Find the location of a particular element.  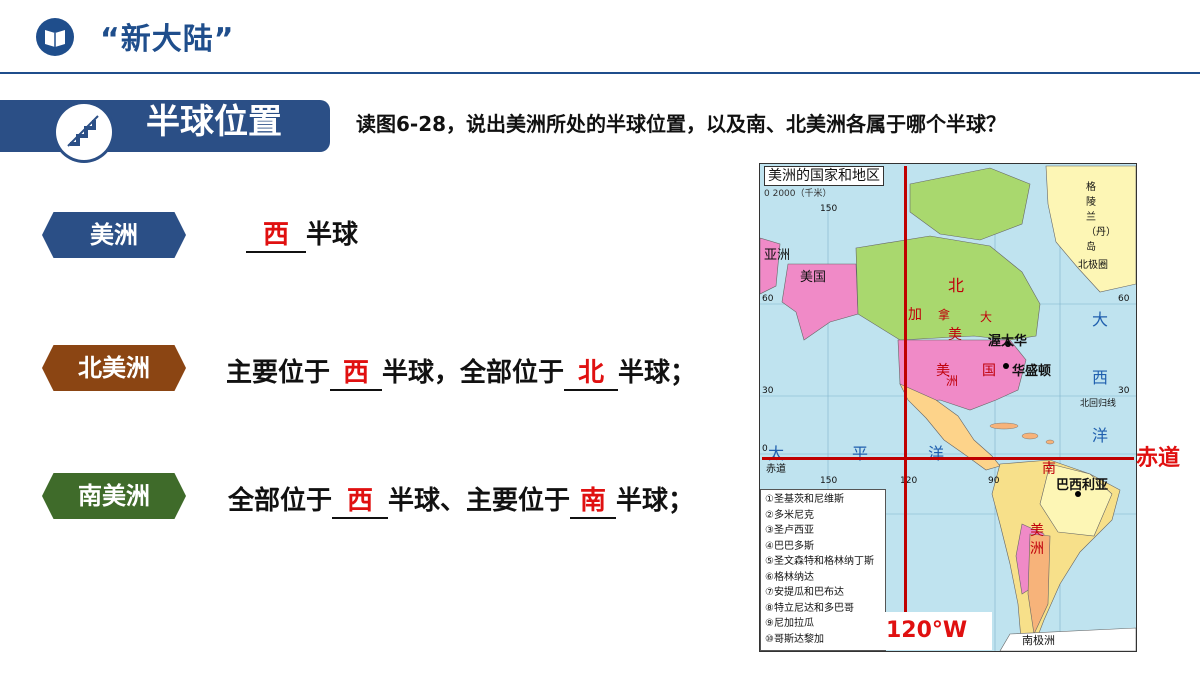

legend-item: ⑨尼加拉瓜 is located at coordinates (789, 623).